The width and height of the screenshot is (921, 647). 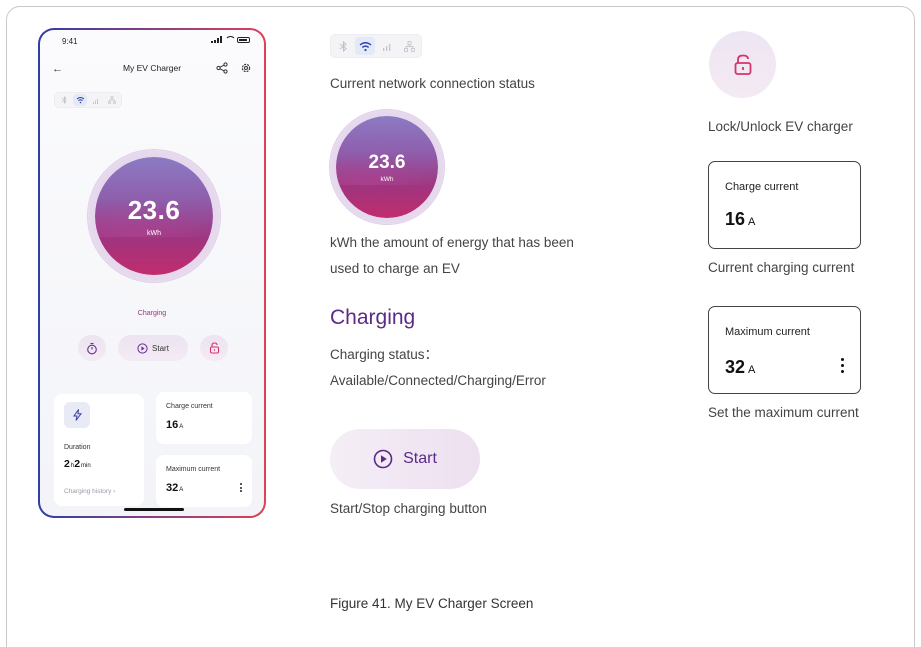 I want to click on control-buttons: Start, so click(x=153, y=348).